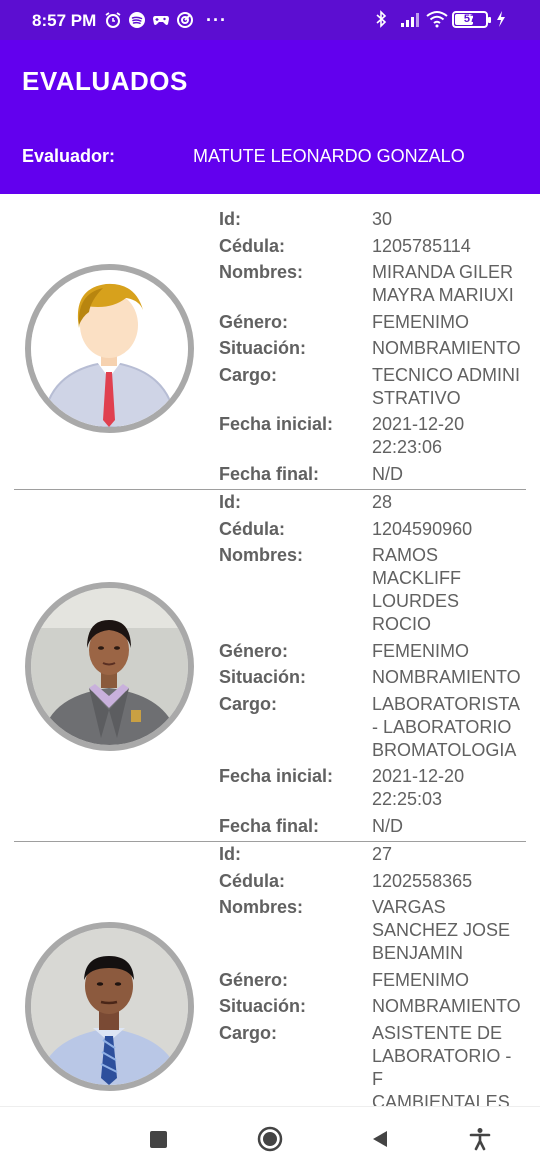 The width and height of the screenshot is (540, 1170). What do you see at coordinates (379, 284) in the screenshot?
I see `field-row-nombres: Nombres: MIRANDA GILER MAYRA MARIUXI` at bounding box center [379, 284].